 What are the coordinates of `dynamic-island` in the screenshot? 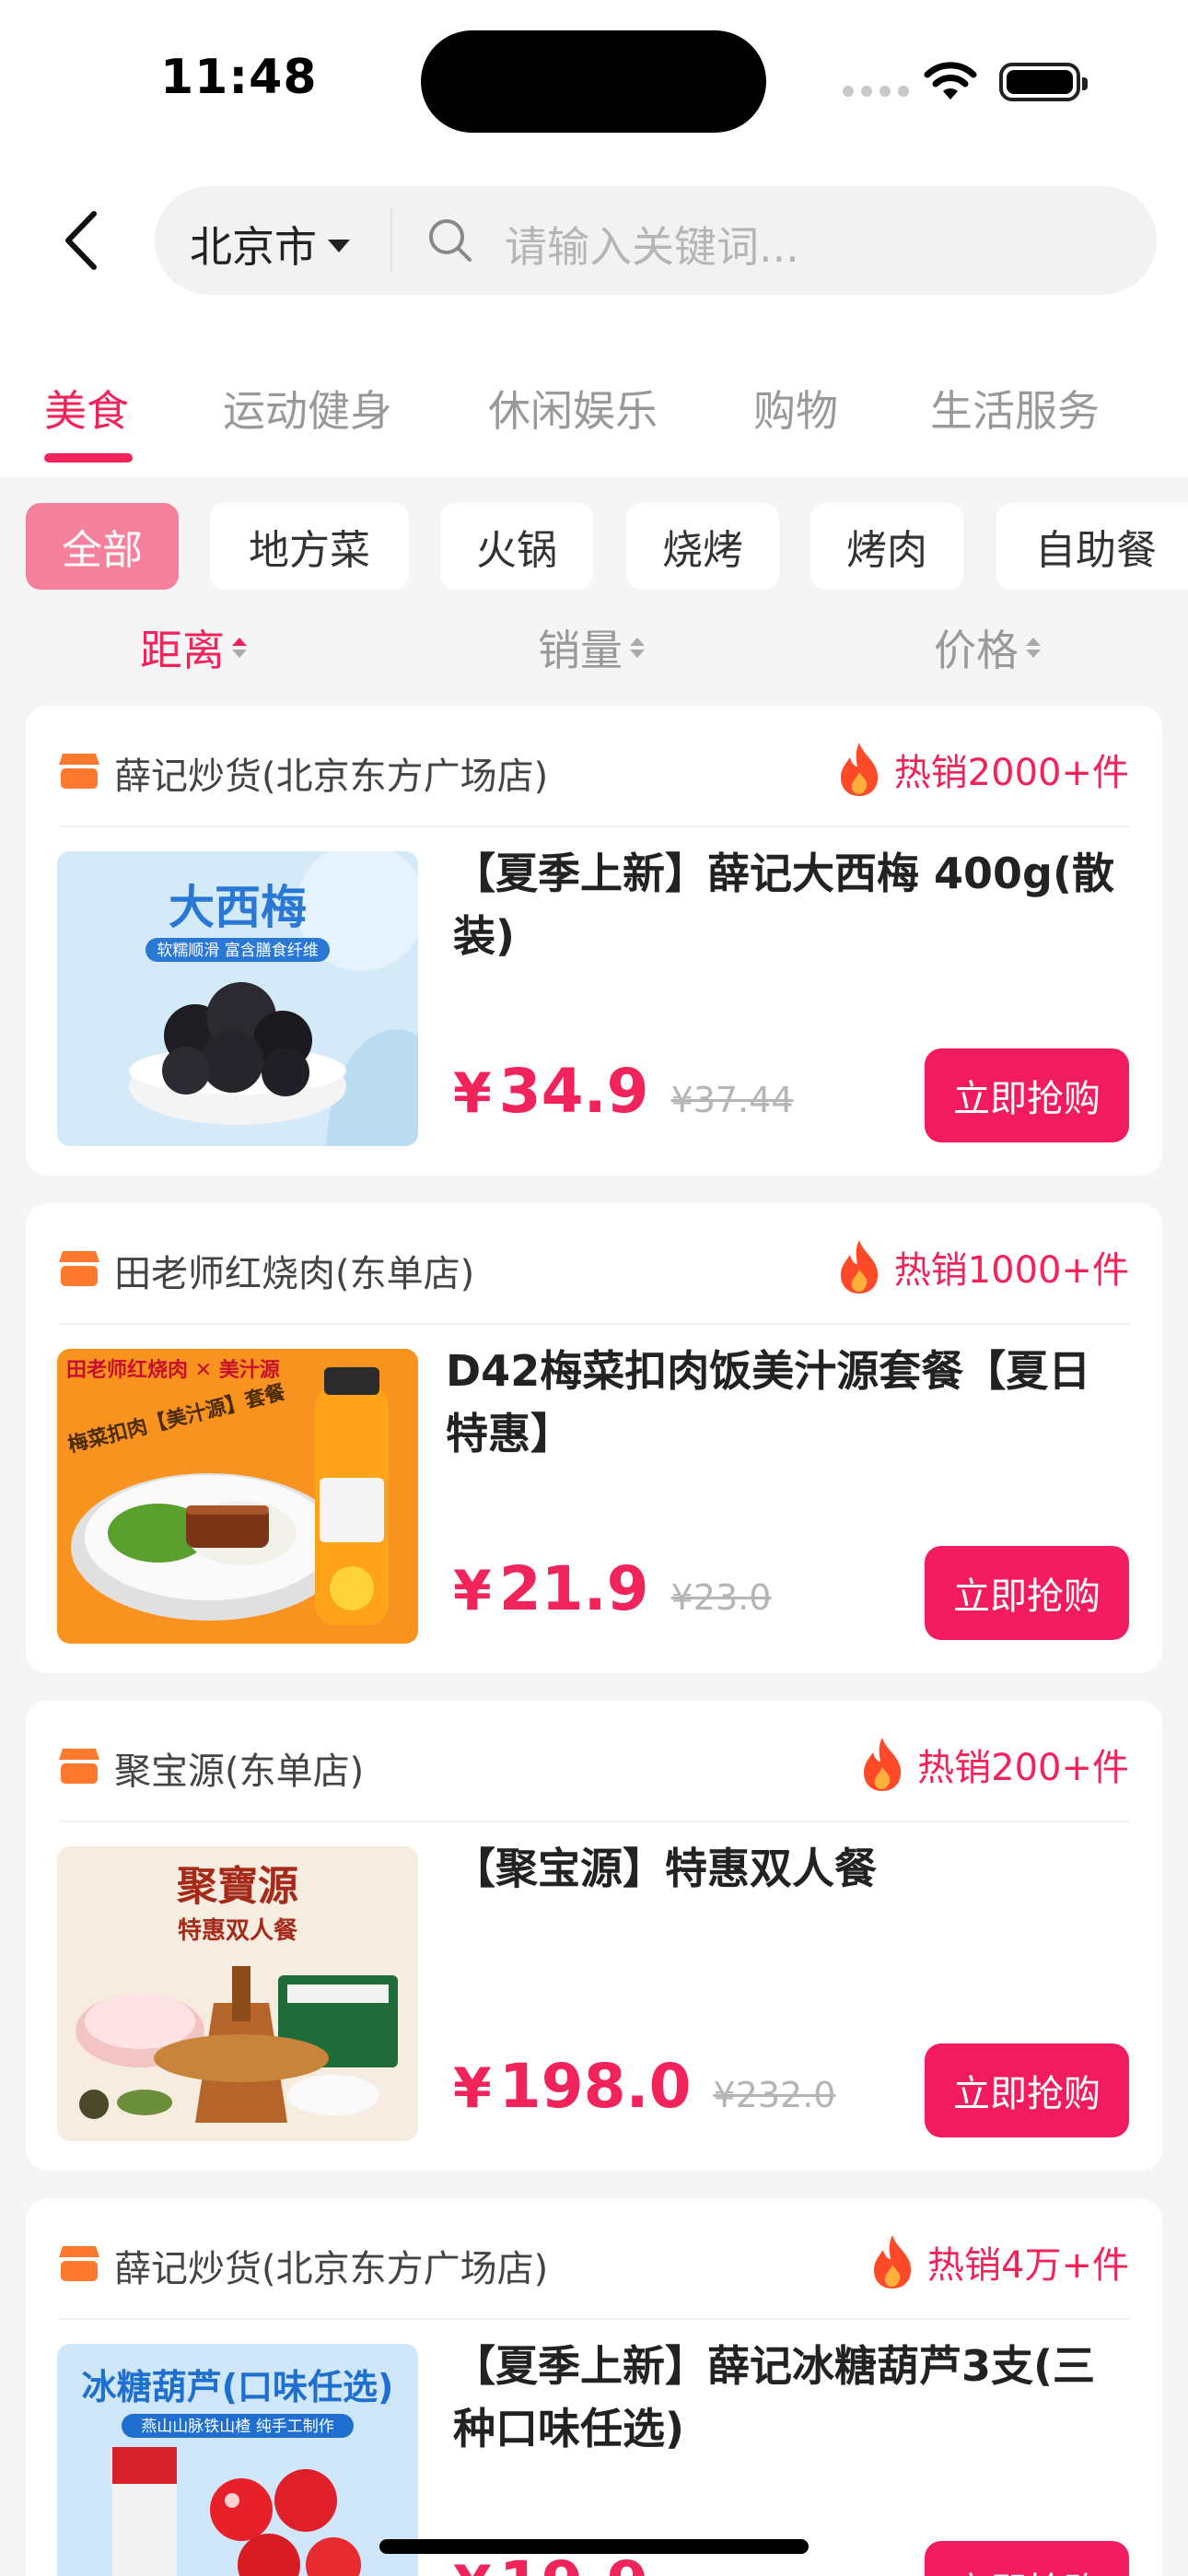 It's located at (593, 81).